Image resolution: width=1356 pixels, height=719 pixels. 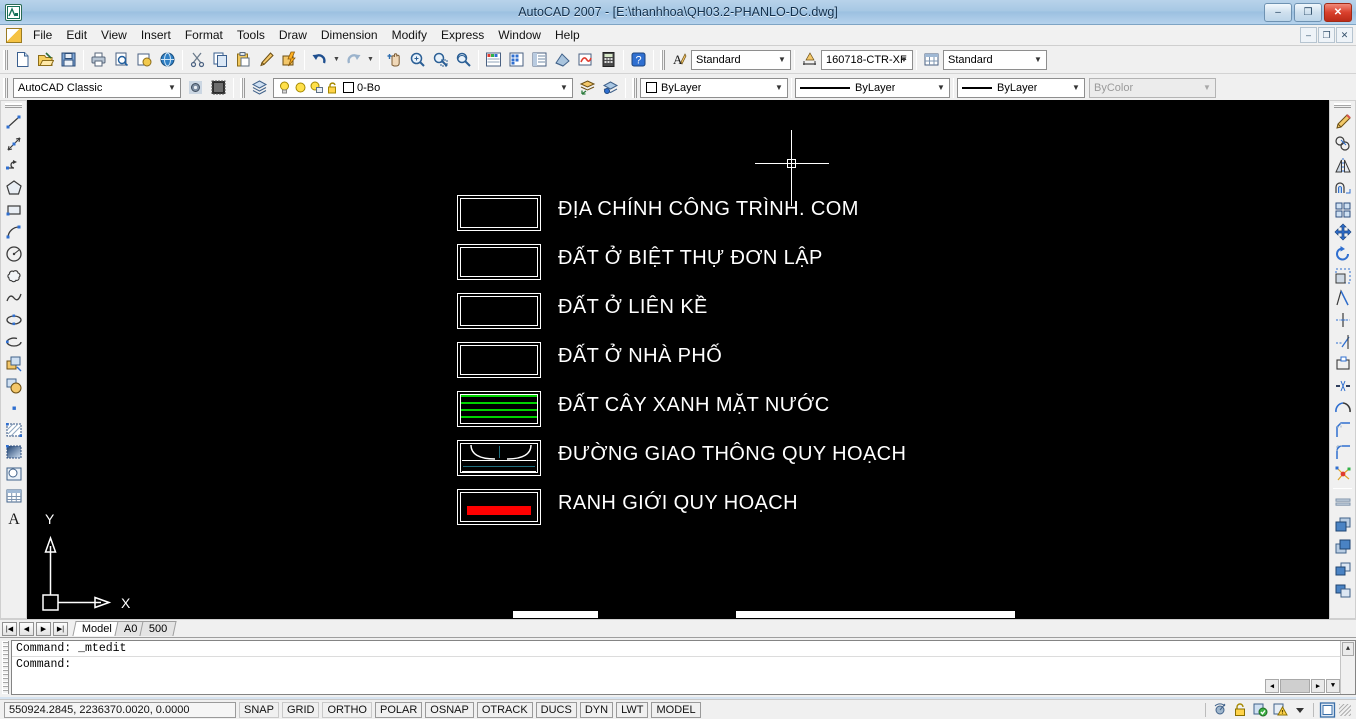 I want to click on styles-toolbar-grip, so click(x=662, y=59).